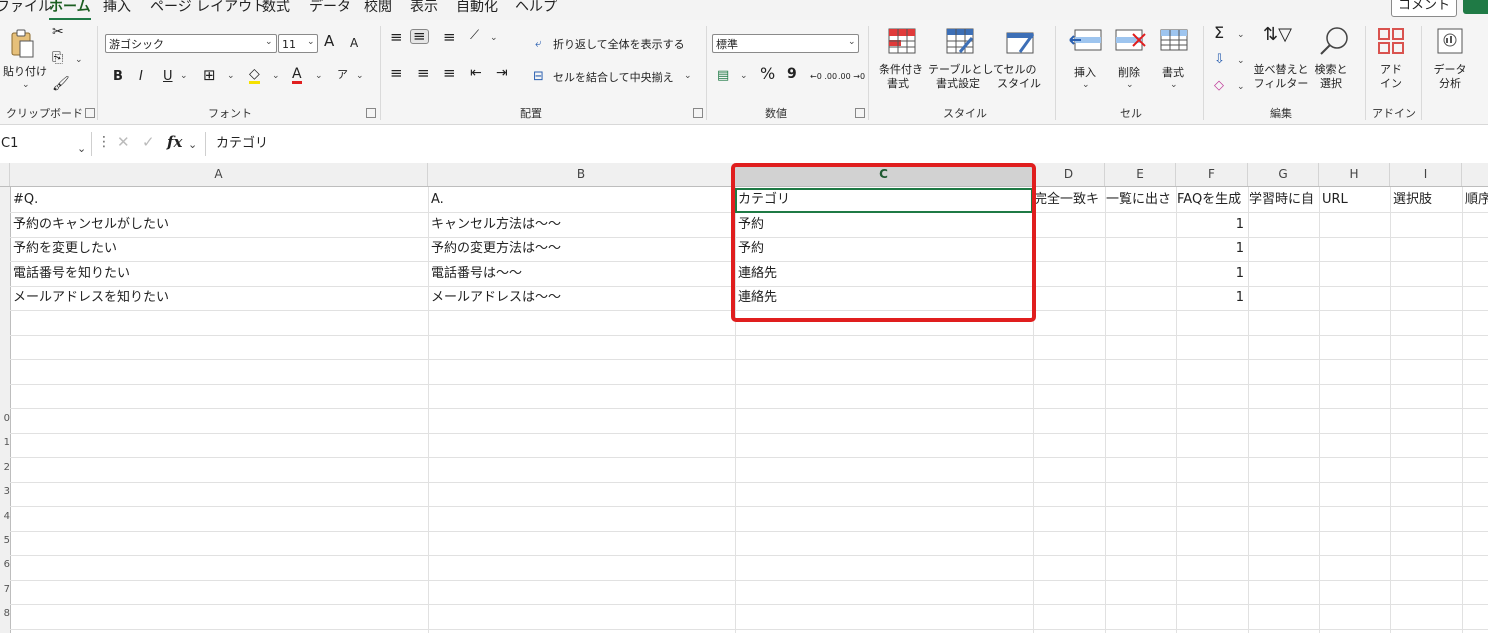 The width and height of the screenshot is (1488, 633). What do you see at coordinates (723, 75) in the screenshot?
I see `accounting-icon: ▤` at bounding box center [723, 75].